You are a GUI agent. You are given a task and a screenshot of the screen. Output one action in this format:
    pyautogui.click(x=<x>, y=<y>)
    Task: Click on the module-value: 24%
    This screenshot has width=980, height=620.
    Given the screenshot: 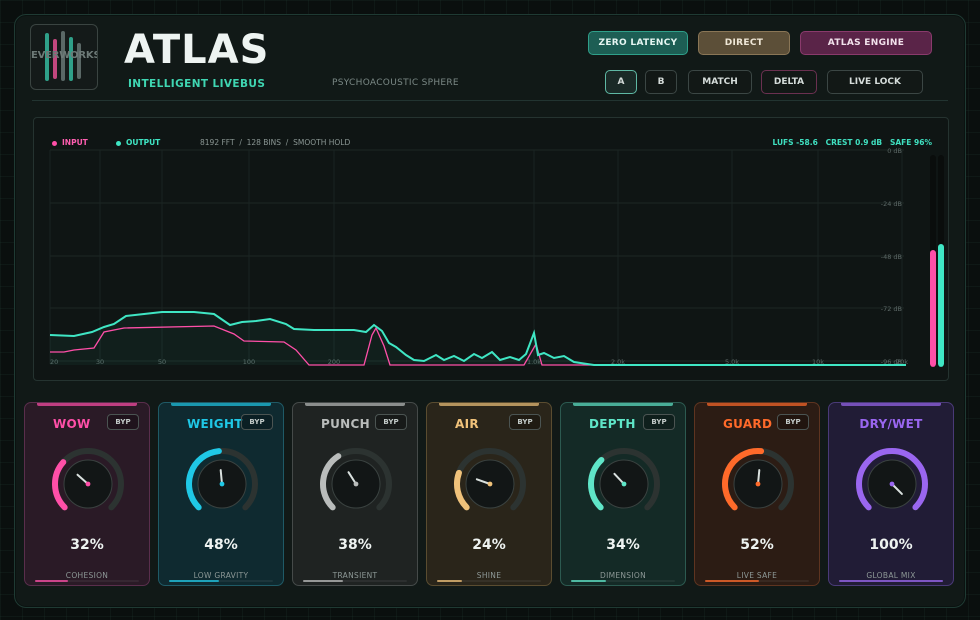 What is the action you would take?
    pyautogui.click(x=489, y=545)
    